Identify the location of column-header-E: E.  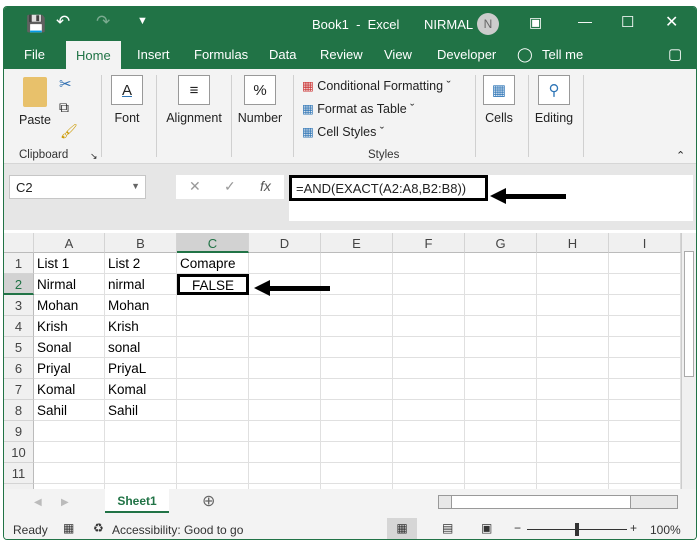
(357, 243).